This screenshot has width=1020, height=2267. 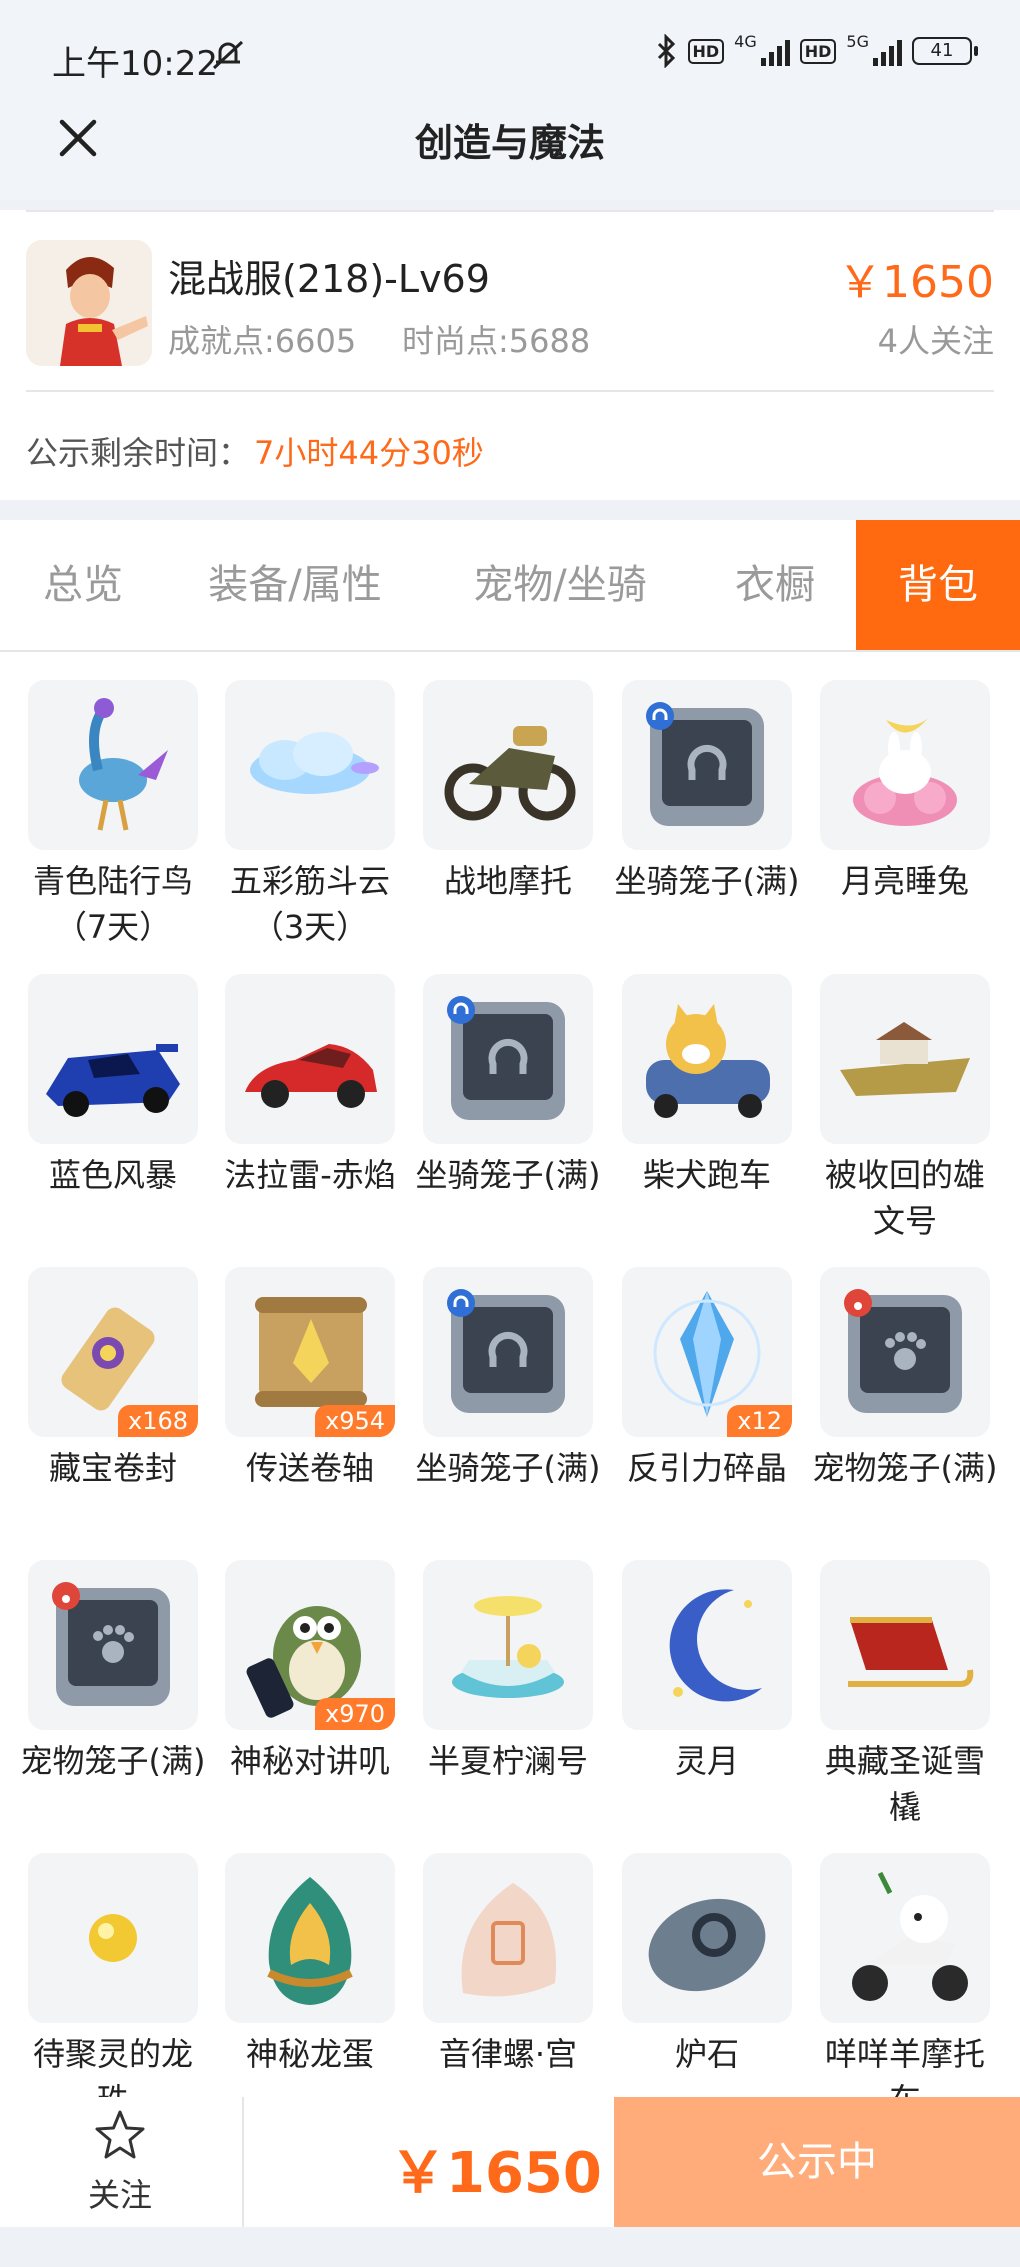 I want to click on page-title: 创造与魔法, so click(x=509, y=143).